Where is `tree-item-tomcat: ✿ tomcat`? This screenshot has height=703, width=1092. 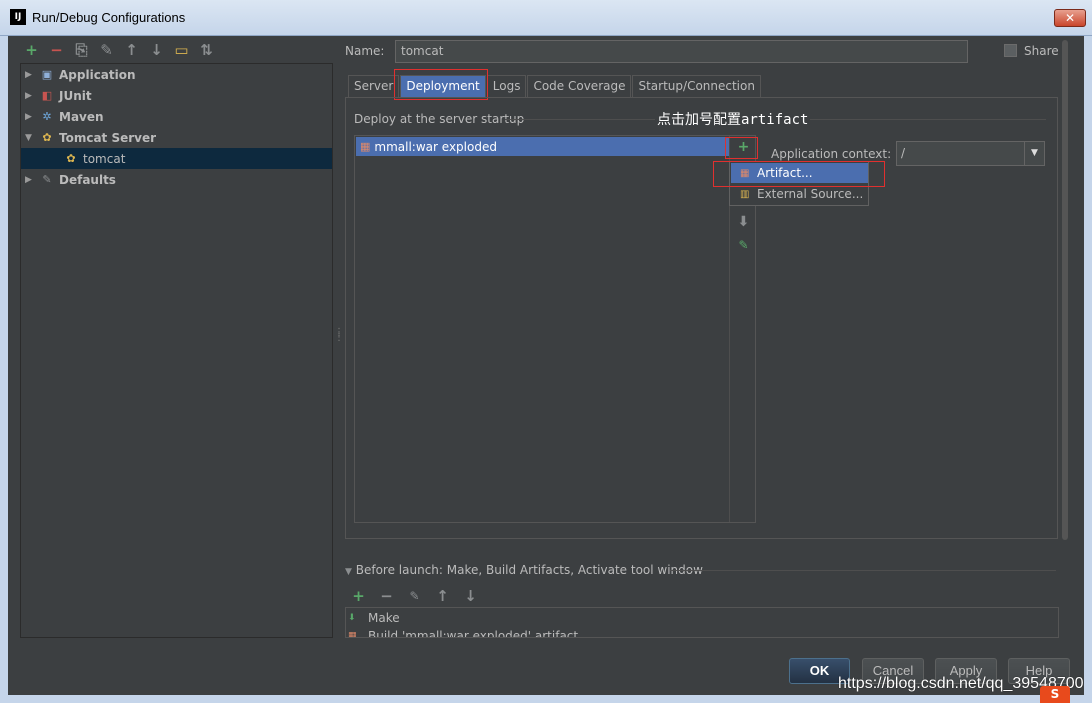 tree-item-tomcat: ✿ tomcat is located at coordinates (176, 158).